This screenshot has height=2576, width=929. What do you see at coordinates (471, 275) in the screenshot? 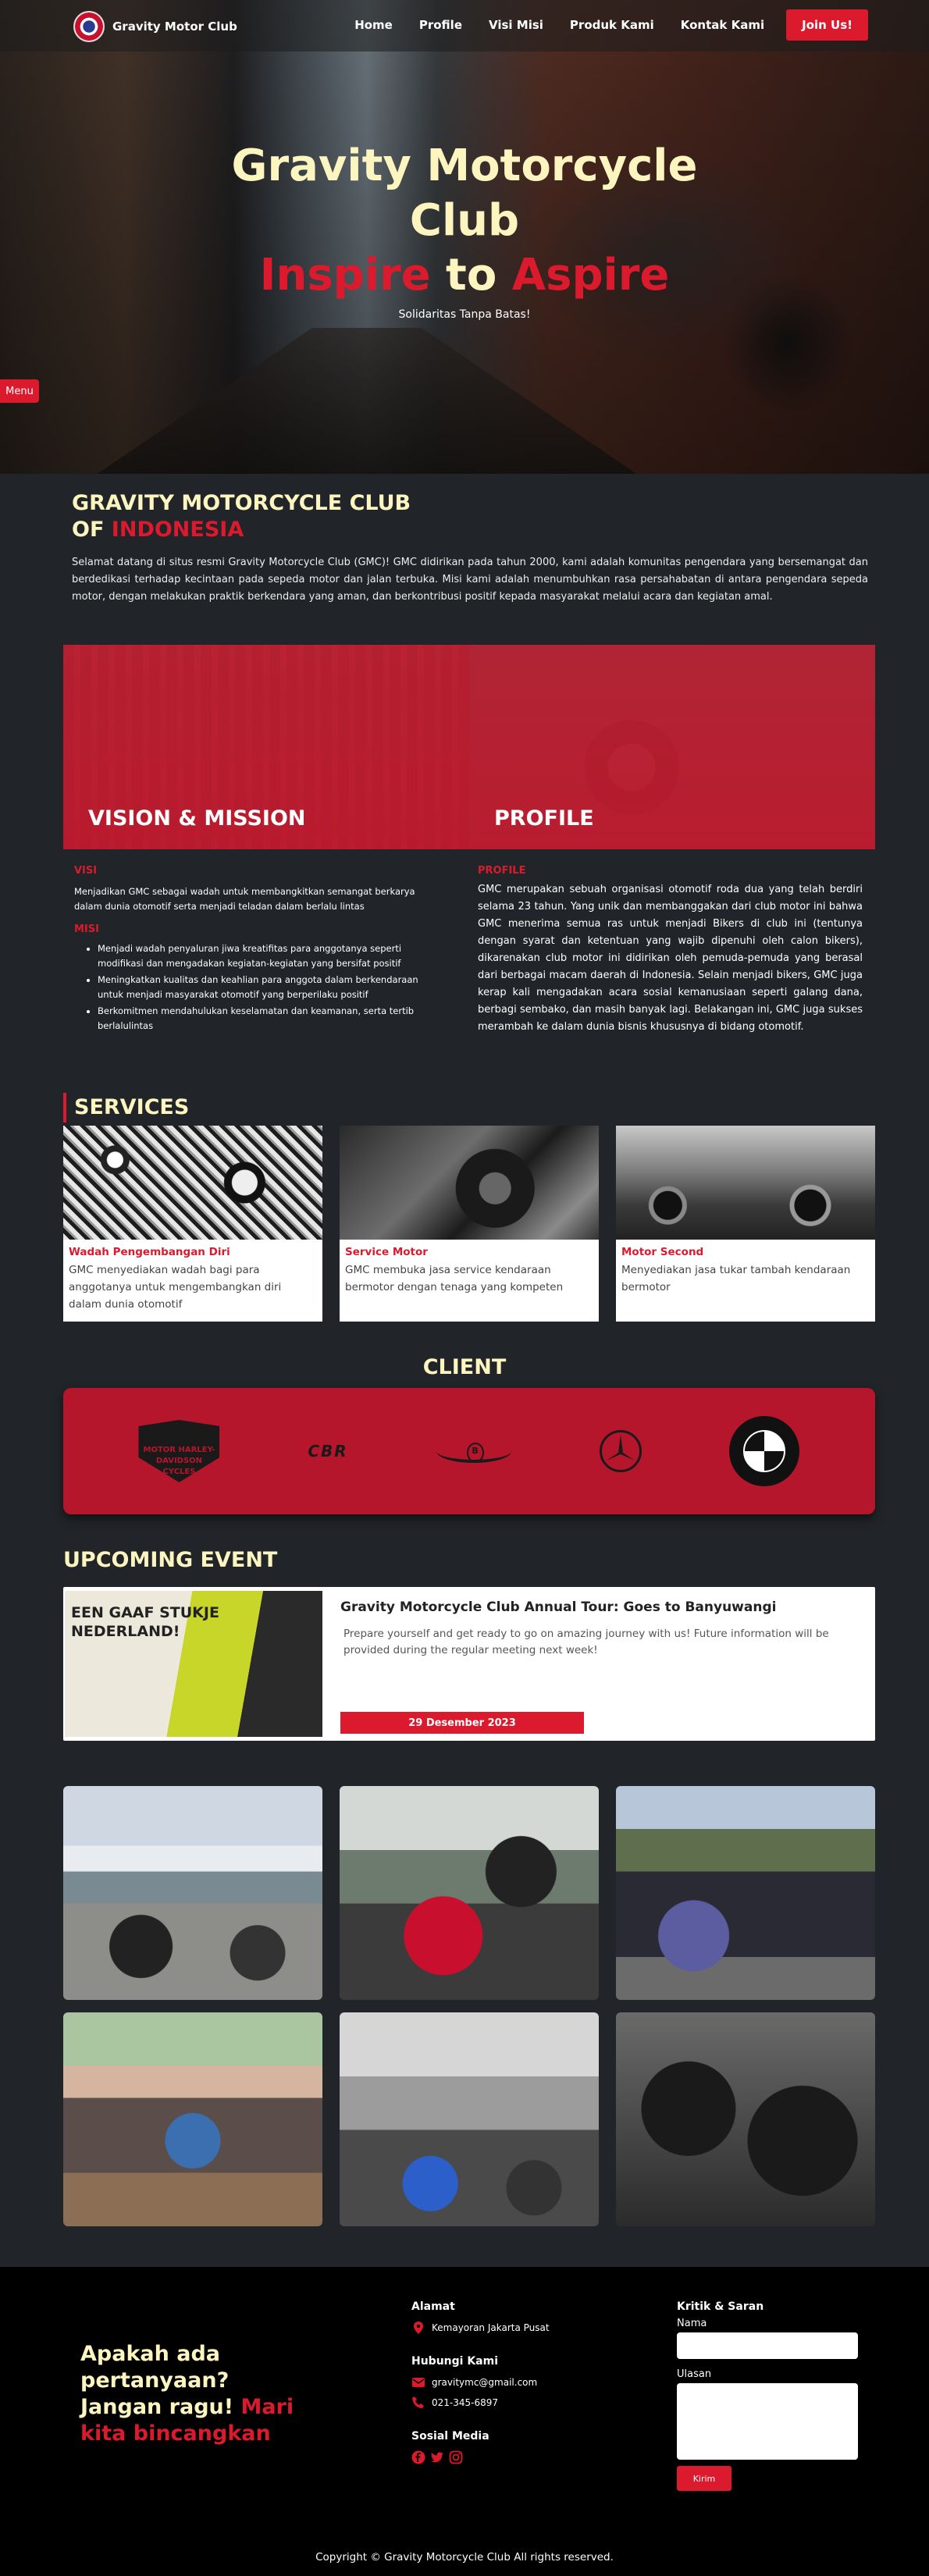
I see `hero-to: to` at bounding box center [471, 275].